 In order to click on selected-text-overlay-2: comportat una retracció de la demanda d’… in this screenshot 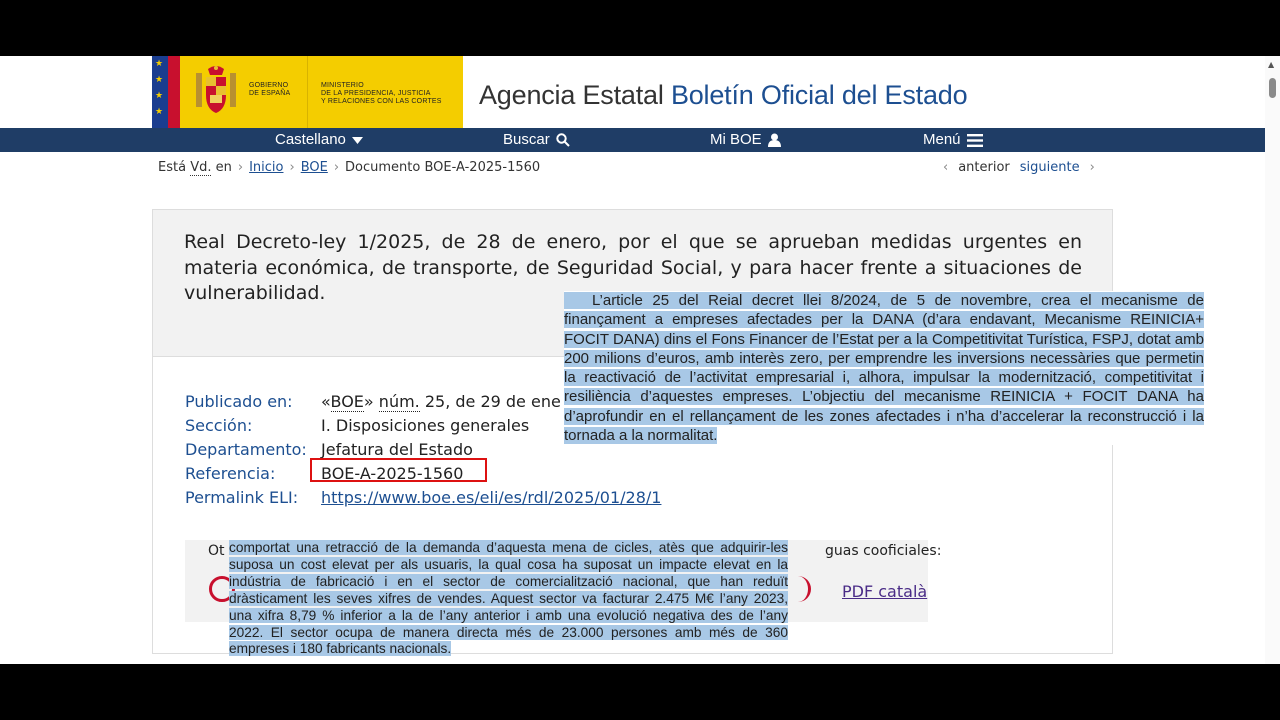, I will do `click(508, 599)`.